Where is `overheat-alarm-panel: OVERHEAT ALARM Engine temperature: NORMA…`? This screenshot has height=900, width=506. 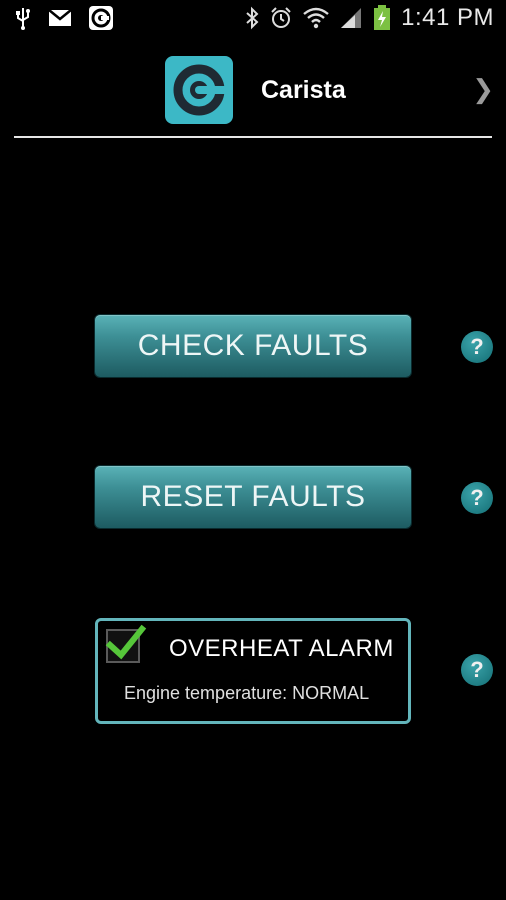 overheat-alarm-panel: OVERHEAT ALARM Engine temperature: NORMA… is located at coordinates (253, 671).